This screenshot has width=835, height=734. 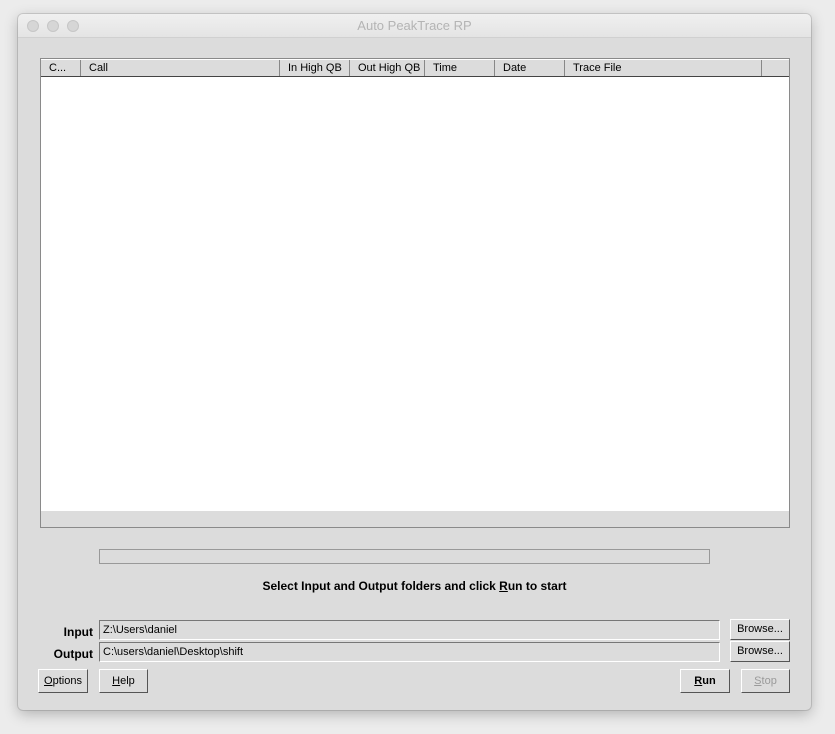 I want to click on progress-bar, so click(x=404, y=556).